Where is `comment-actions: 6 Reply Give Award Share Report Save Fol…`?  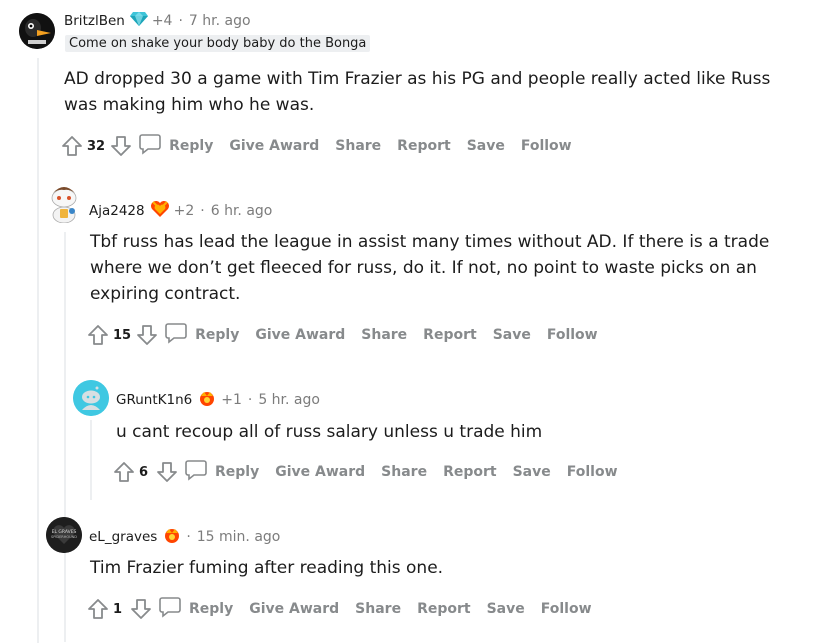
comment-actions: 6 Reply Give Award Share Report Save Fol… is located at coordinates (373, 472).